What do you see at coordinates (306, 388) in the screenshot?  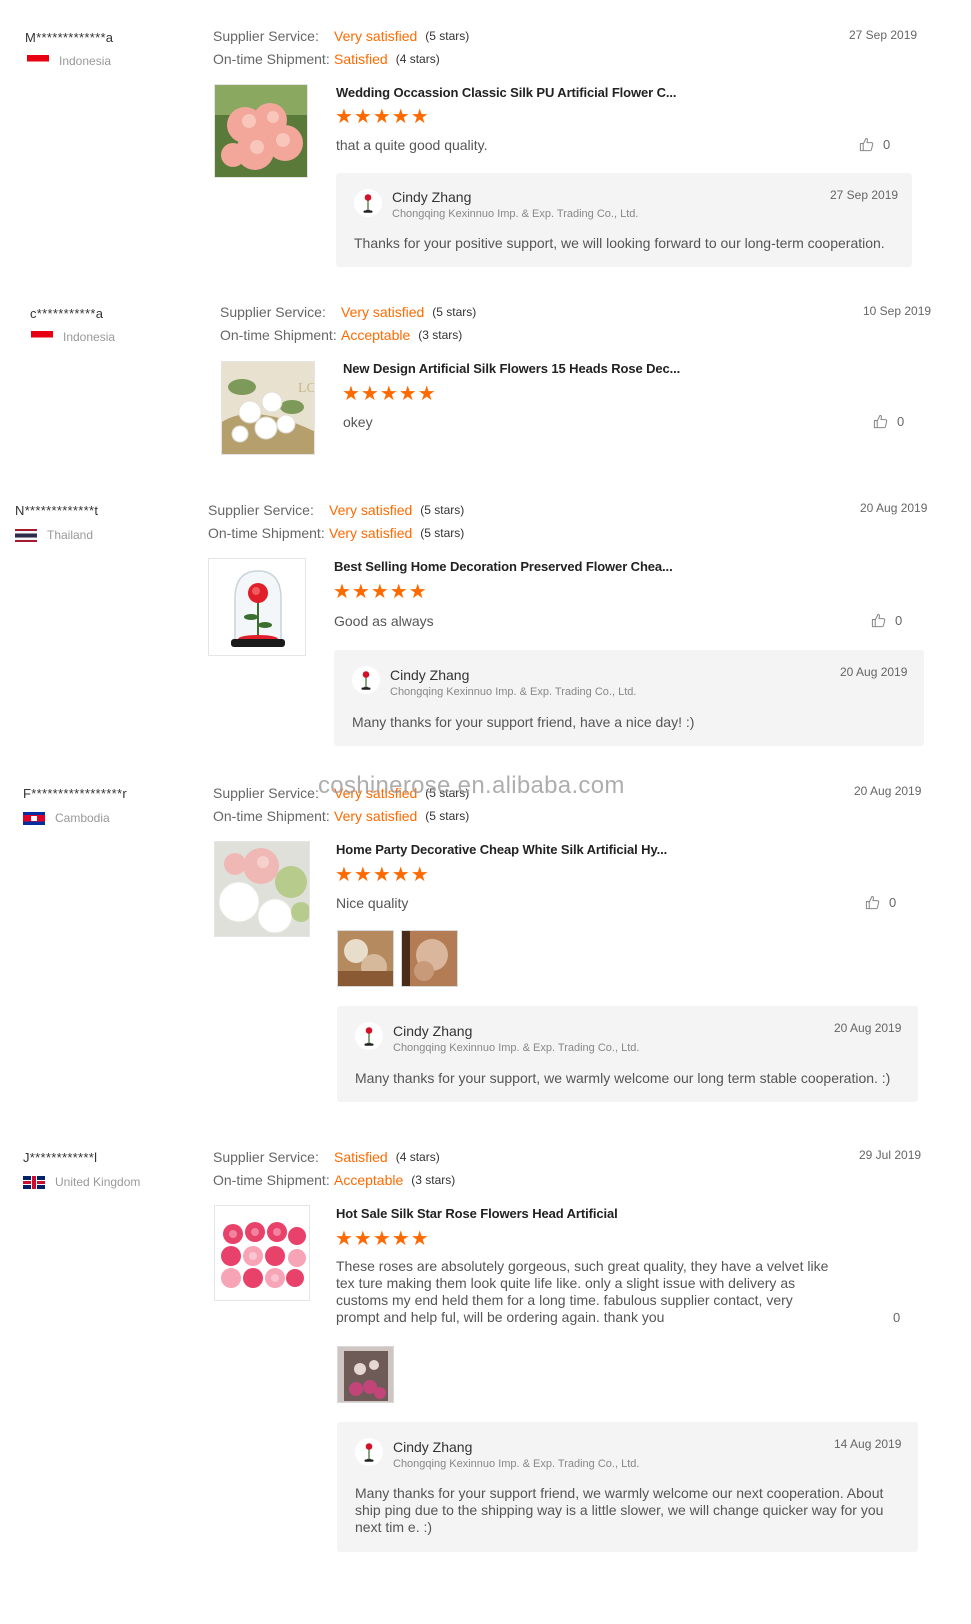 I see `svg-text: LC` at bounding box center [306, 388].